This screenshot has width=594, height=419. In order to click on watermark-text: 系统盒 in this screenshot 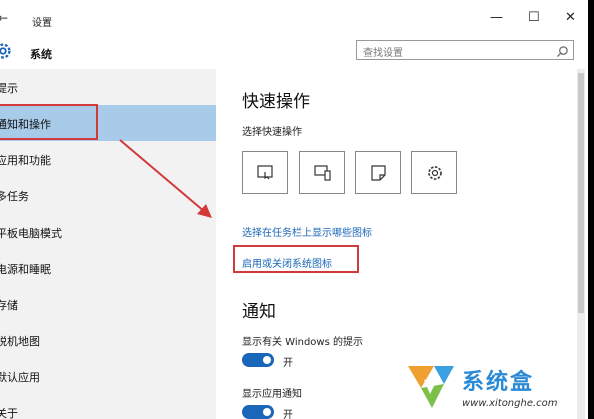, I will do `click(498, 382)`.